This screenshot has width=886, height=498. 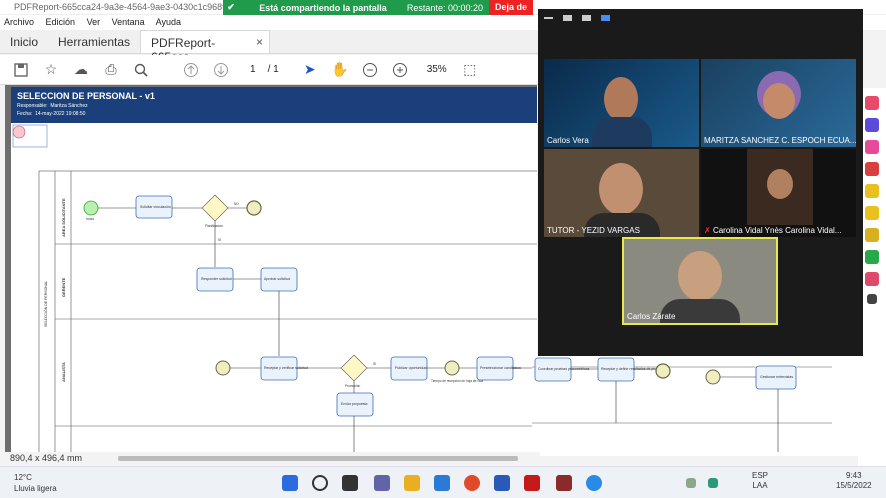 What do you see at coordinates (318, 458) in the screenshot?
I see `horizontal-scrollbar` at bounding box center [318, 458].